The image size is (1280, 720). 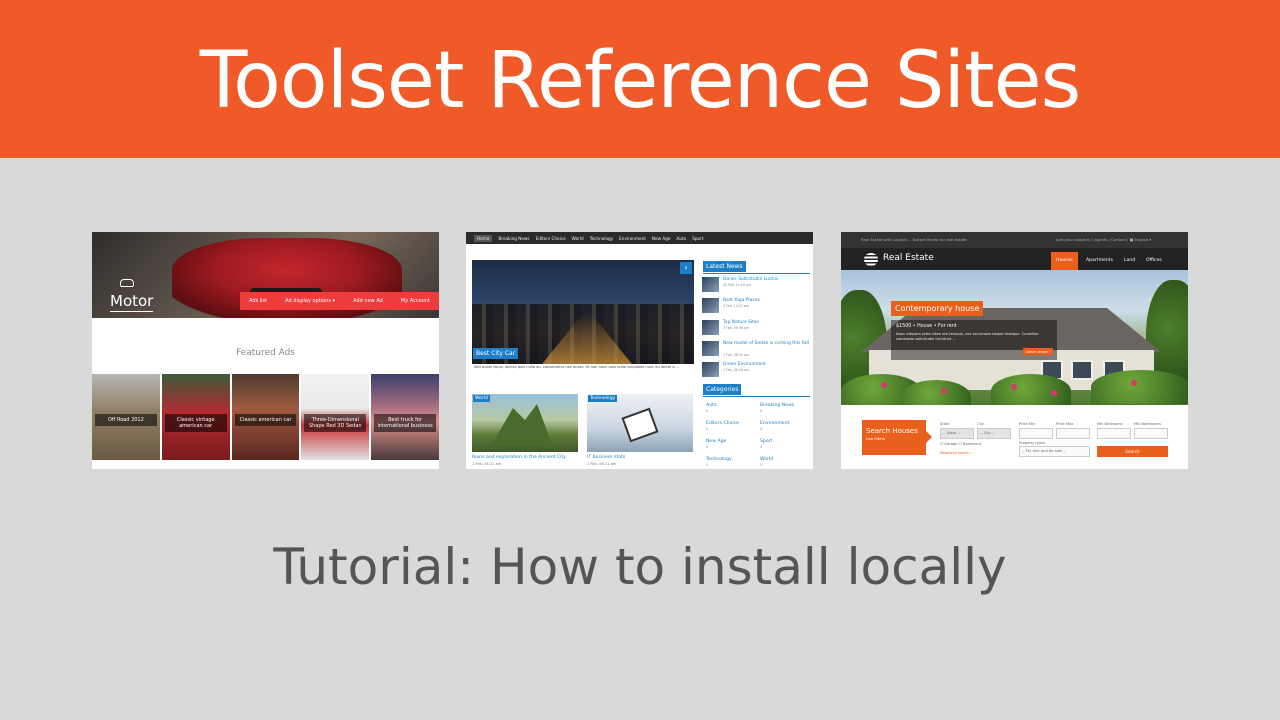 What do you see at coordinates (756, 329) in the screenshot?
I see `latest-news-item: Top Nature Sites 3 Feb, 09:36 am` at bounding box center [756, 329].